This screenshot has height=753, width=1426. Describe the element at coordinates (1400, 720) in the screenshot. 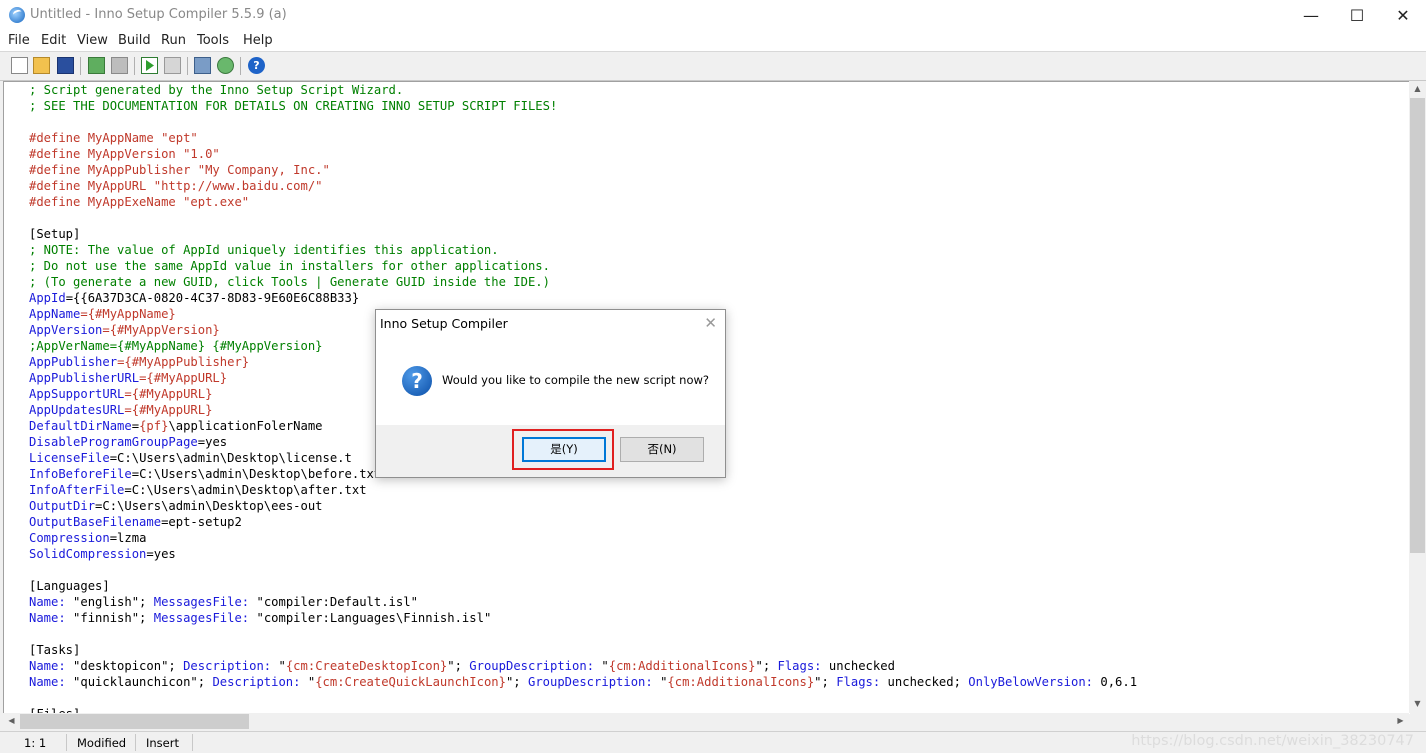

I see `scroll-right-icon: ▶` at that location.